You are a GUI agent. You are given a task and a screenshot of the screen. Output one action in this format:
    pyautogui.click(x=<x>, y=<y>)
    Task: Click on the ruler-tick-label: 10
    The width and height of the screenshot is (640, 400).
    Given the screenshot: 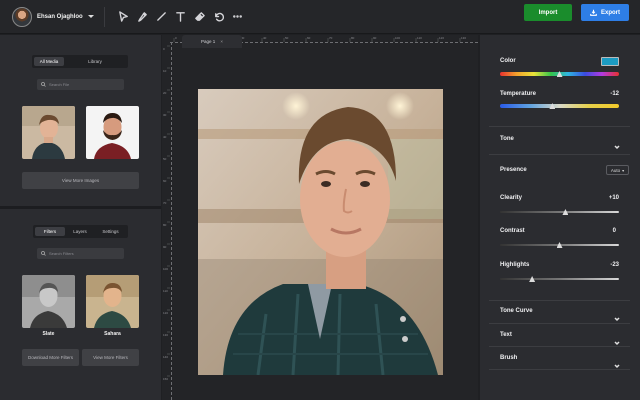 What is the action you would take?
    pyautogui.click(x=165, y=71)
    